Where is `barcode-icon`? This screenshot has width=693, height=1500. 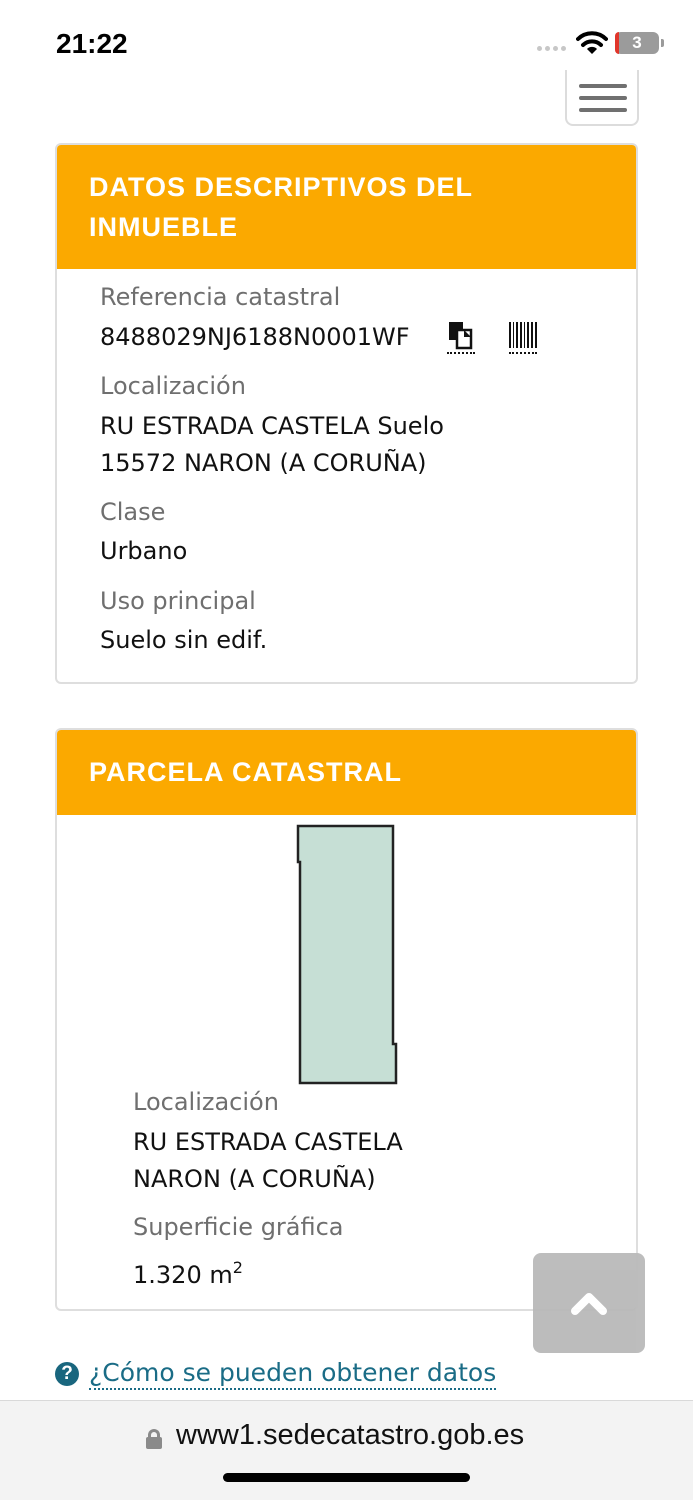
barcode-icon is located at coordinates (523, 337).